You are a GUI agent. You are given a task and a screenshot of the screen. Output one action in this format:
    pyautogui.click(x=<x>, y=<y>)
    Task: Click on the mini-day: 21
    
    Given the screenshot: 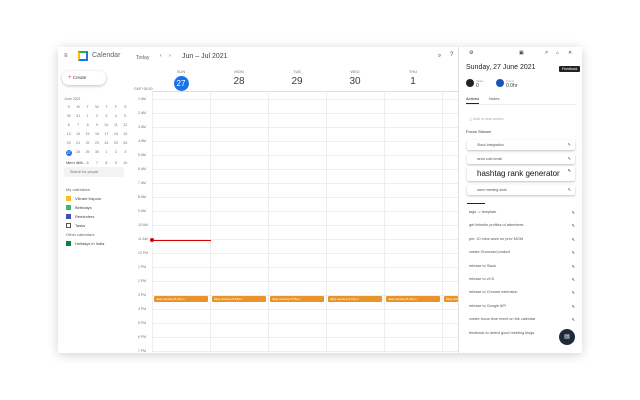 What is the action you would take?
    pyautogui.click(x=77, y=143)
    